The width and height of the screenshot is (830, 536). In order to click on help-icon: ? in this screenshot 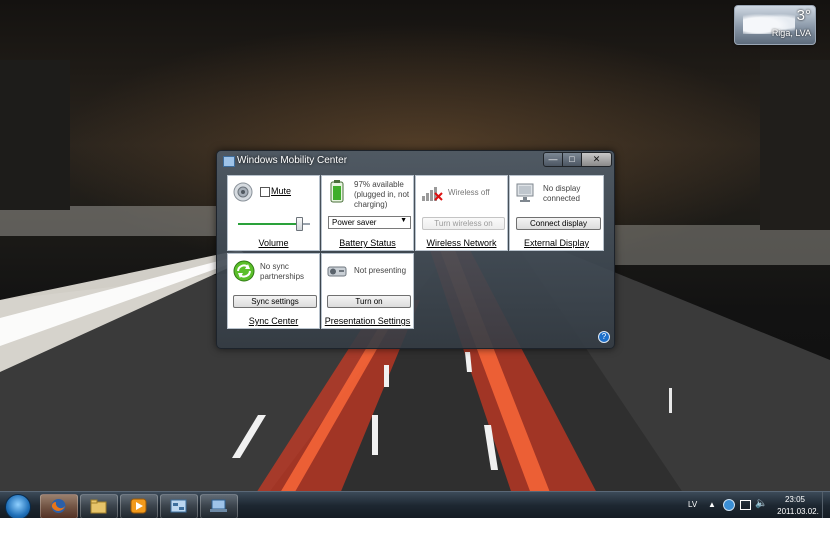, I will do `click(604, 337)`.